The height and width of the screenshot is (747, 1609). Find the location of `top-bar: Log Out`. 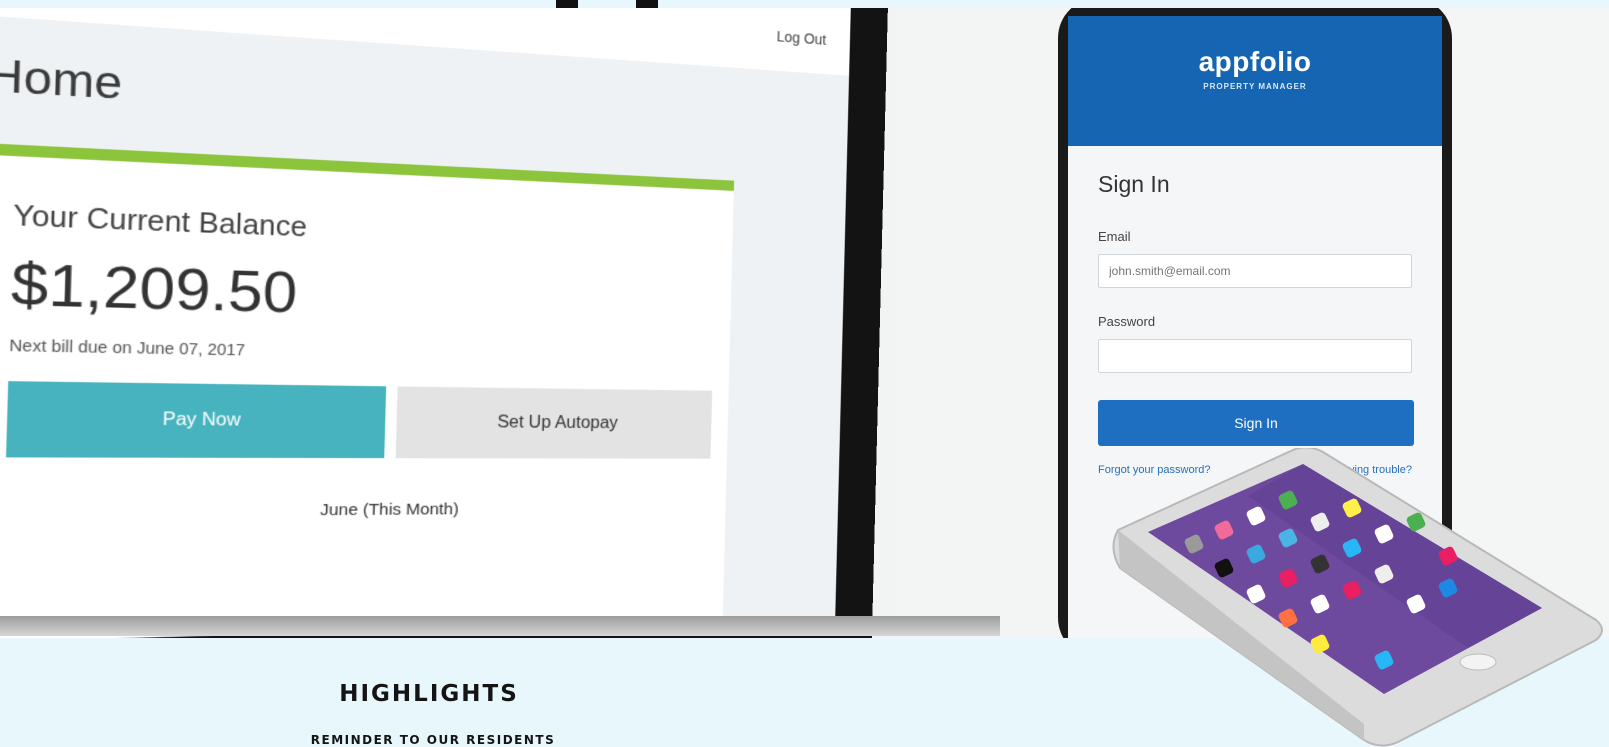

top-bar: Log Out is located at coordinates (425, 42).